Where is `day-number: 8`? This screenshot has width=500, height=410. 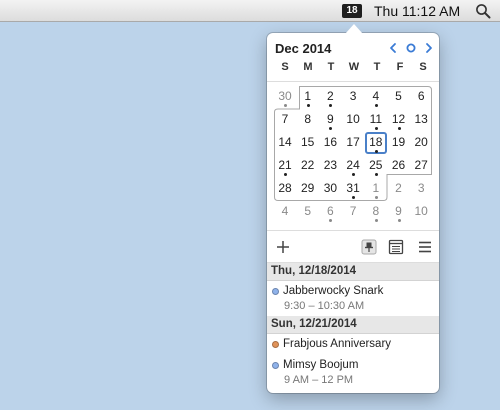
day-number: 8 is located at coordinates (308, 119).